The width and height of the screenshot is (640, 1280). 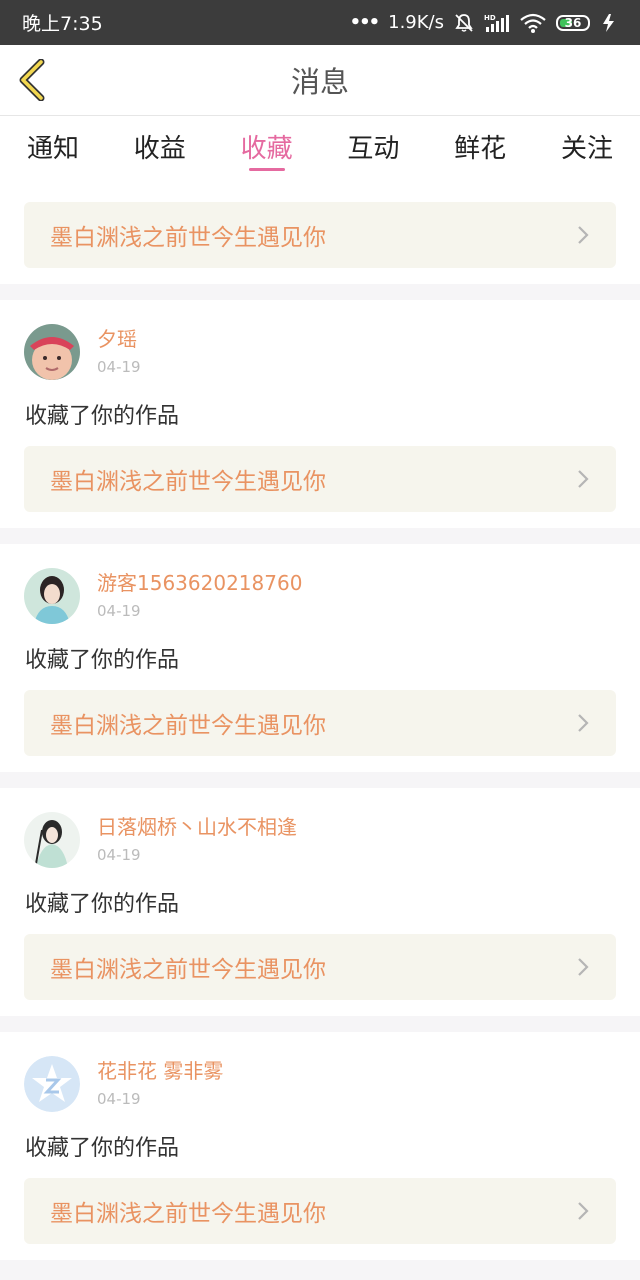 What do you see at coordinates (373, 150) in the screenshot?
I see `tab-interaction: 互动` at bounding box center [373, 150].